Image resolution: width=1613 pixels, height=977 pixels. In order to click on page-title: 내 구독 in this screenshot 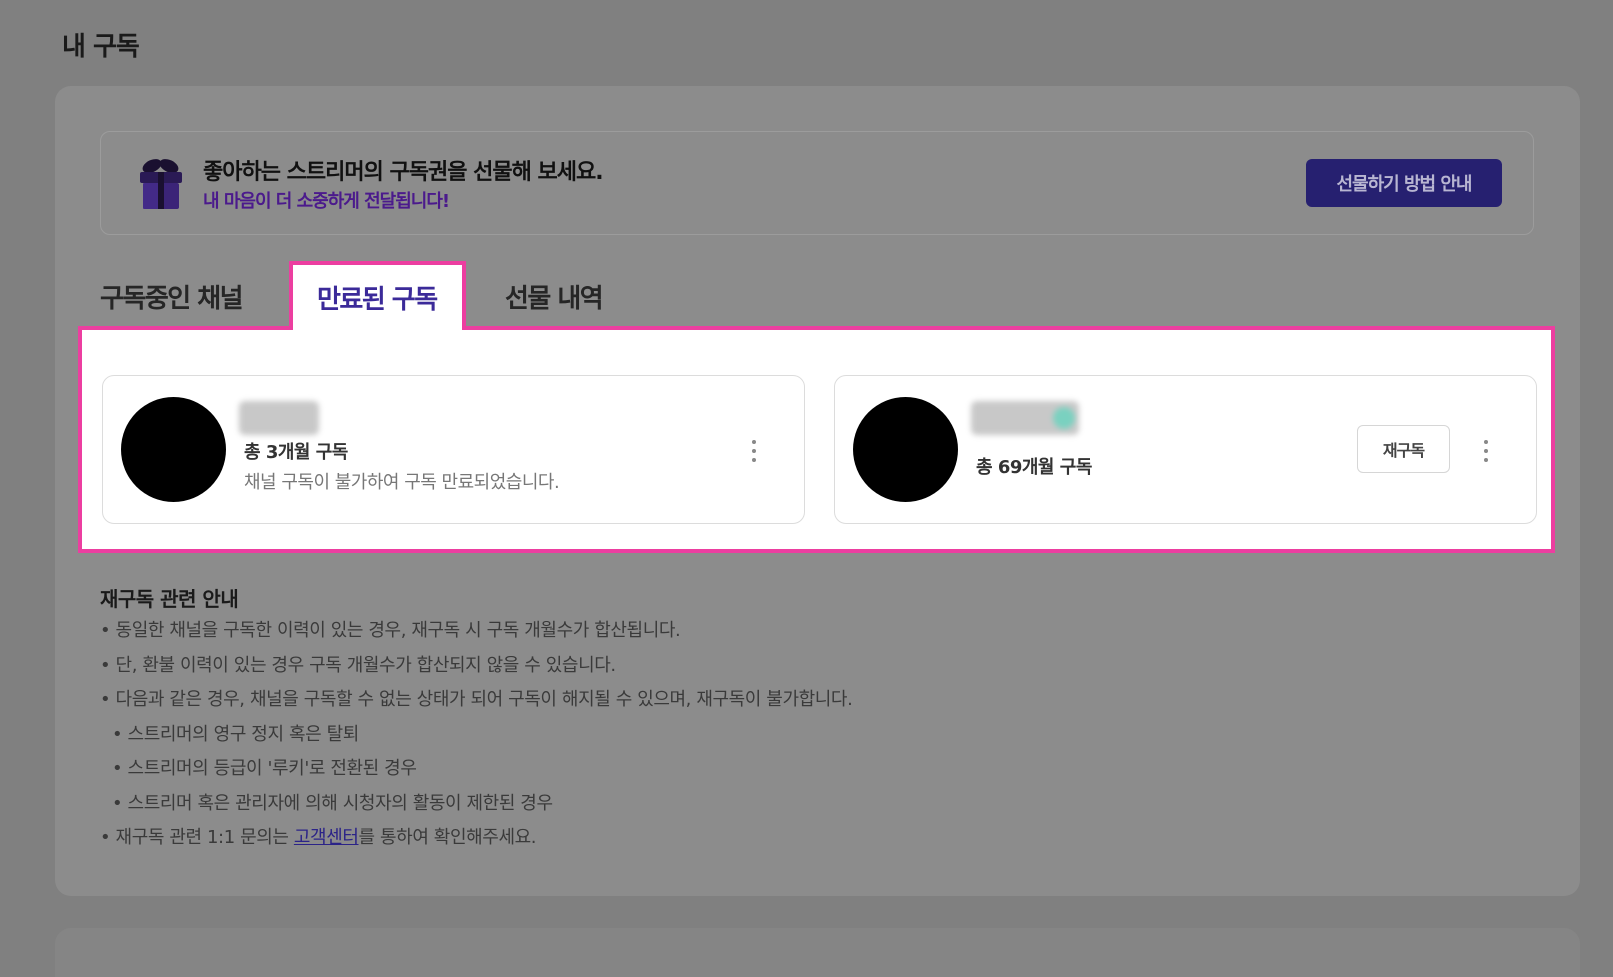, I will do `click(101, 47)`.